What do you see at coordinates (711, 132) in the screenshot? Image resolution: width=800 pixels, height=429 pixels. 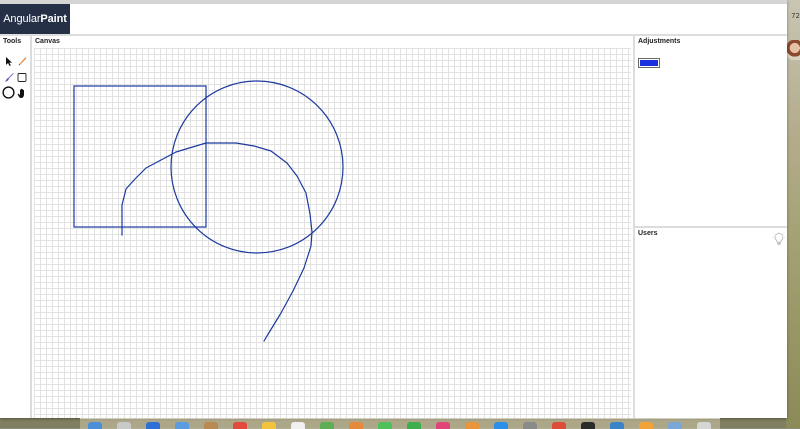 I see `adjustments-panel: Adjustments` at bounding box center [711, 132].